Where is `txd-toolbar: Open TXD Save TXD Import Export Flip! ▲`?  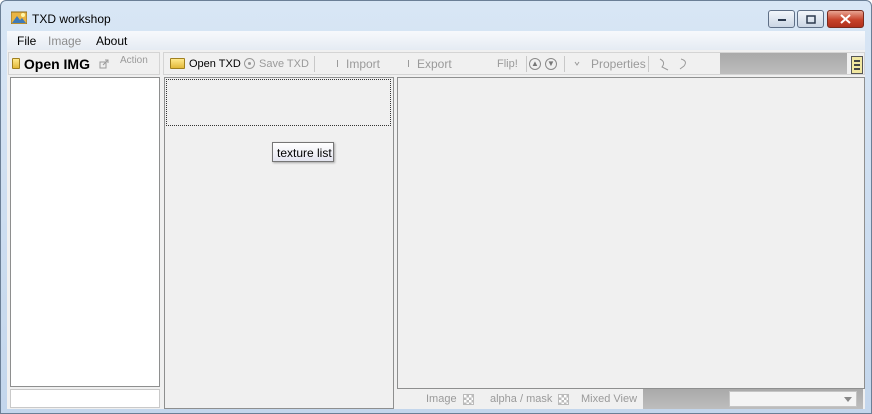
txd-toolbar: Open TXD Save TXD Import Export Flip! ▲ is located at coordinates (514, 63).